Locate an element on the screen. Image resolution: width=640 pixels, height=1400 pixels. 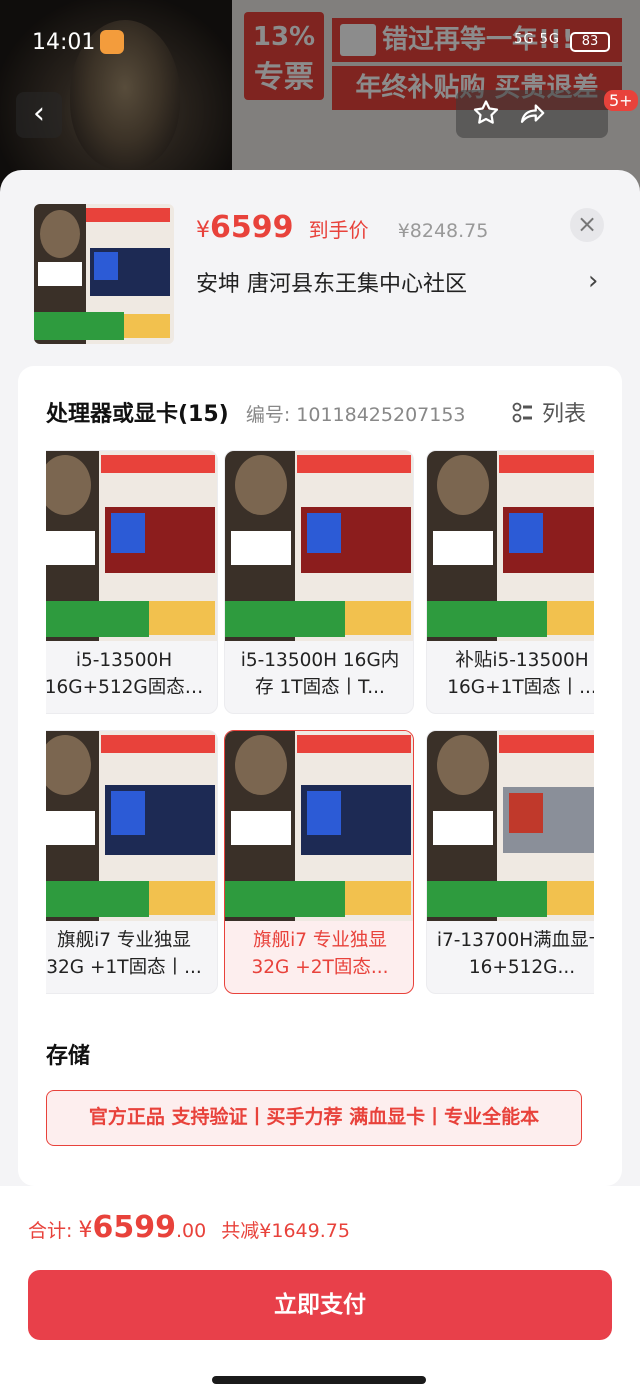
app-notification-icon is located at coordinates (112, 42).